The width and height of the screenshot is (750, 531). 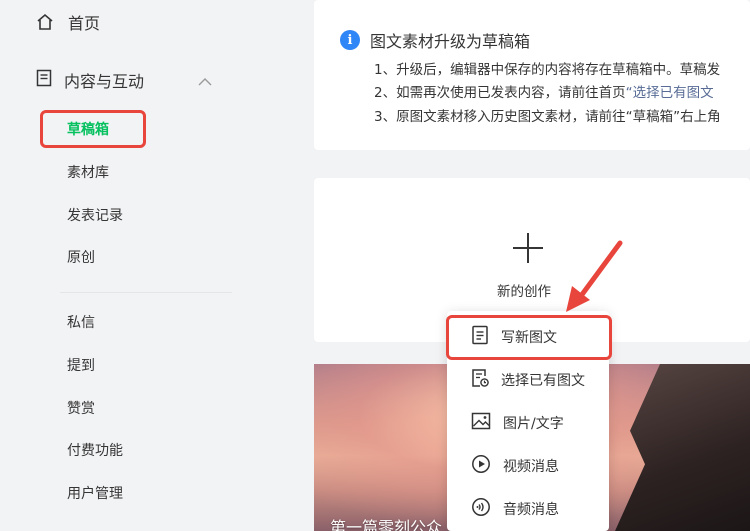 What do you see at coordinates (386, 524) in the screenshot?
I see `draft-title: 第一篇零刻公众` at bounding box center [386, 524].